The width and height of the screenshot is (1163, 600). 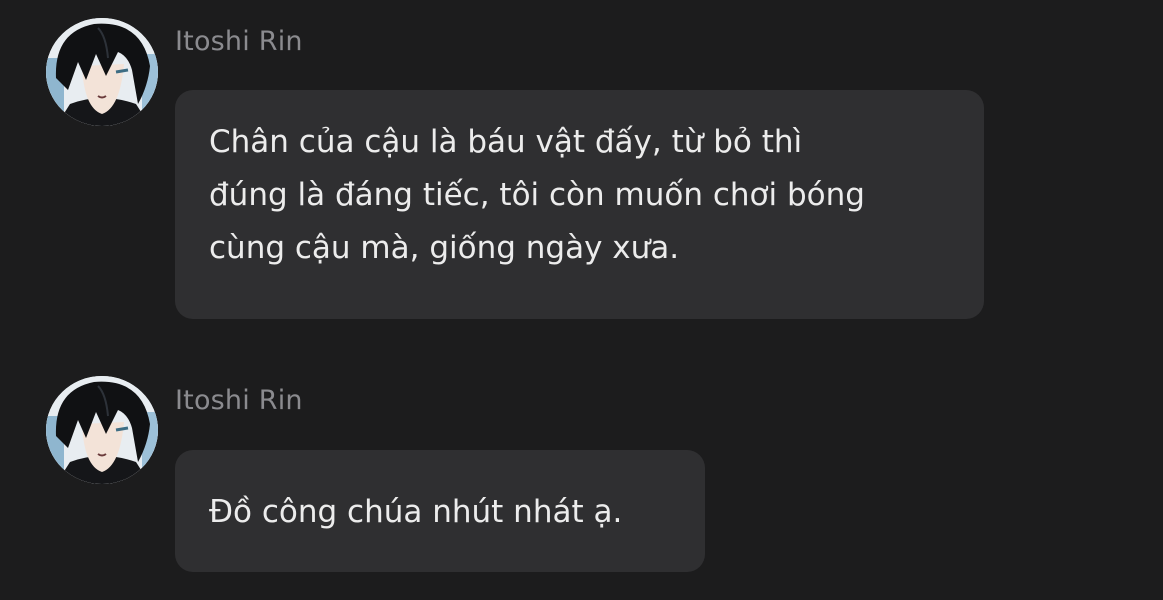 I want to click on message-bubble: Đồ công chúa nhút nhát ạ., so click(x=440, y=511).